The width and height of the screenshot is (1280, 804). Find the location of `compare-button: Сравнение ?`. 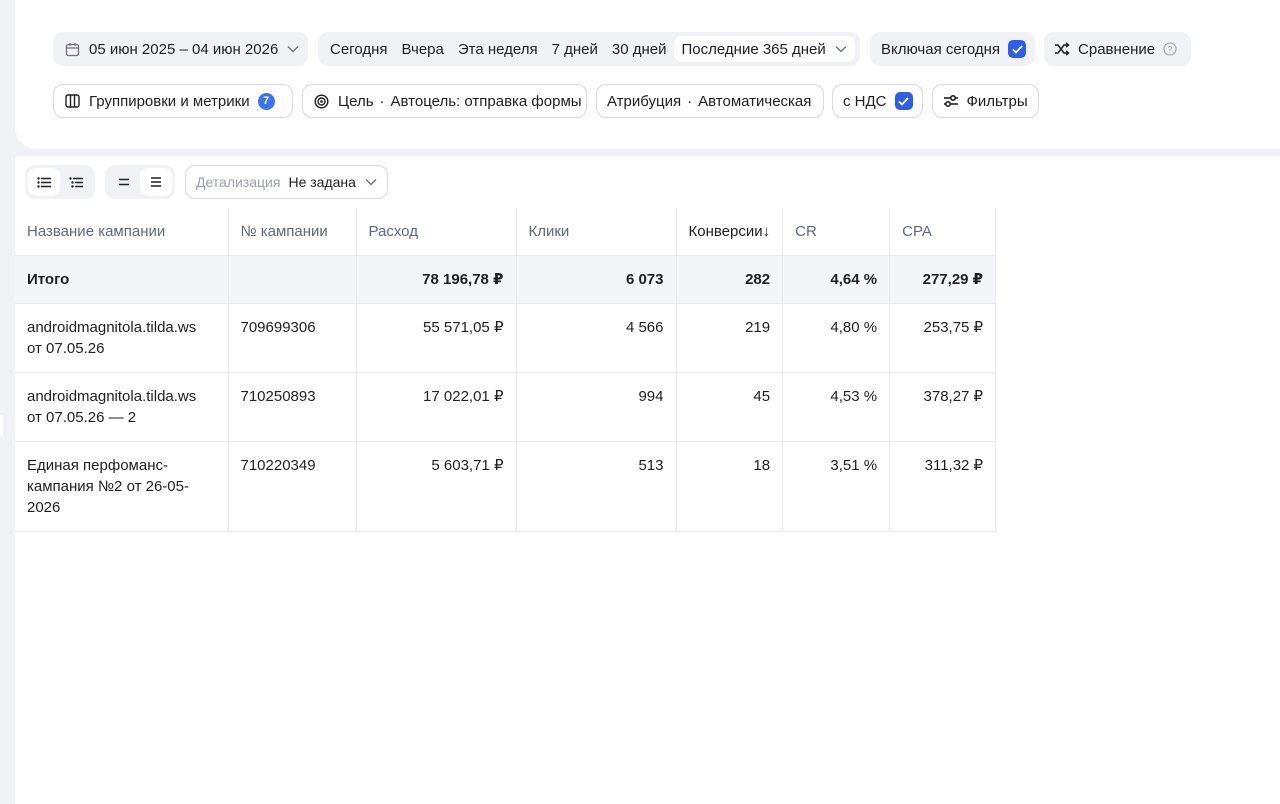

compare-button: Сравнение ? is located at coordinates (1118, 49).